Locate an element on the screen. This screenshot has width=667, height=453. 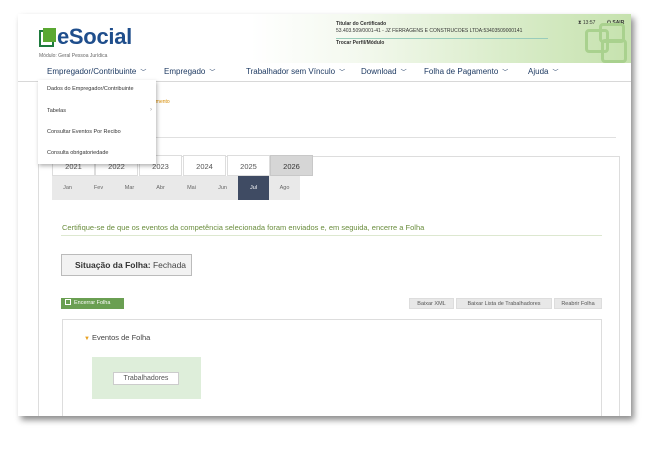
tab-month-ago: Ago is located at coordinates (284, 188).